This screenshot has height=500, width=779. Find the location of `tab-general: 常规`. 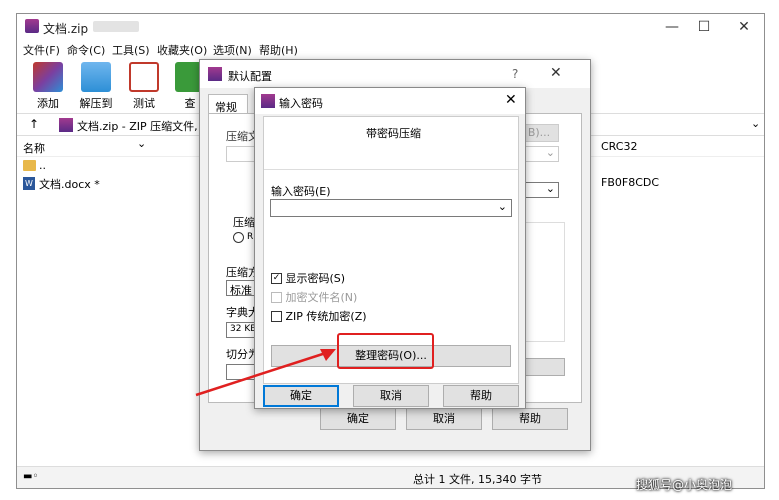

tab-general: 常规 is located at coordinates (228, 104).